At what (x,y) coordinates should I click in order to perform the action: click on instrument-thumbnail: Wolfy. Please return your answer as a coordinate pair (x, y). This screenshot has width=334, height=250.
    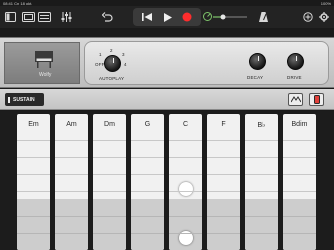
    Looking at the image, I should click on (42, 63).